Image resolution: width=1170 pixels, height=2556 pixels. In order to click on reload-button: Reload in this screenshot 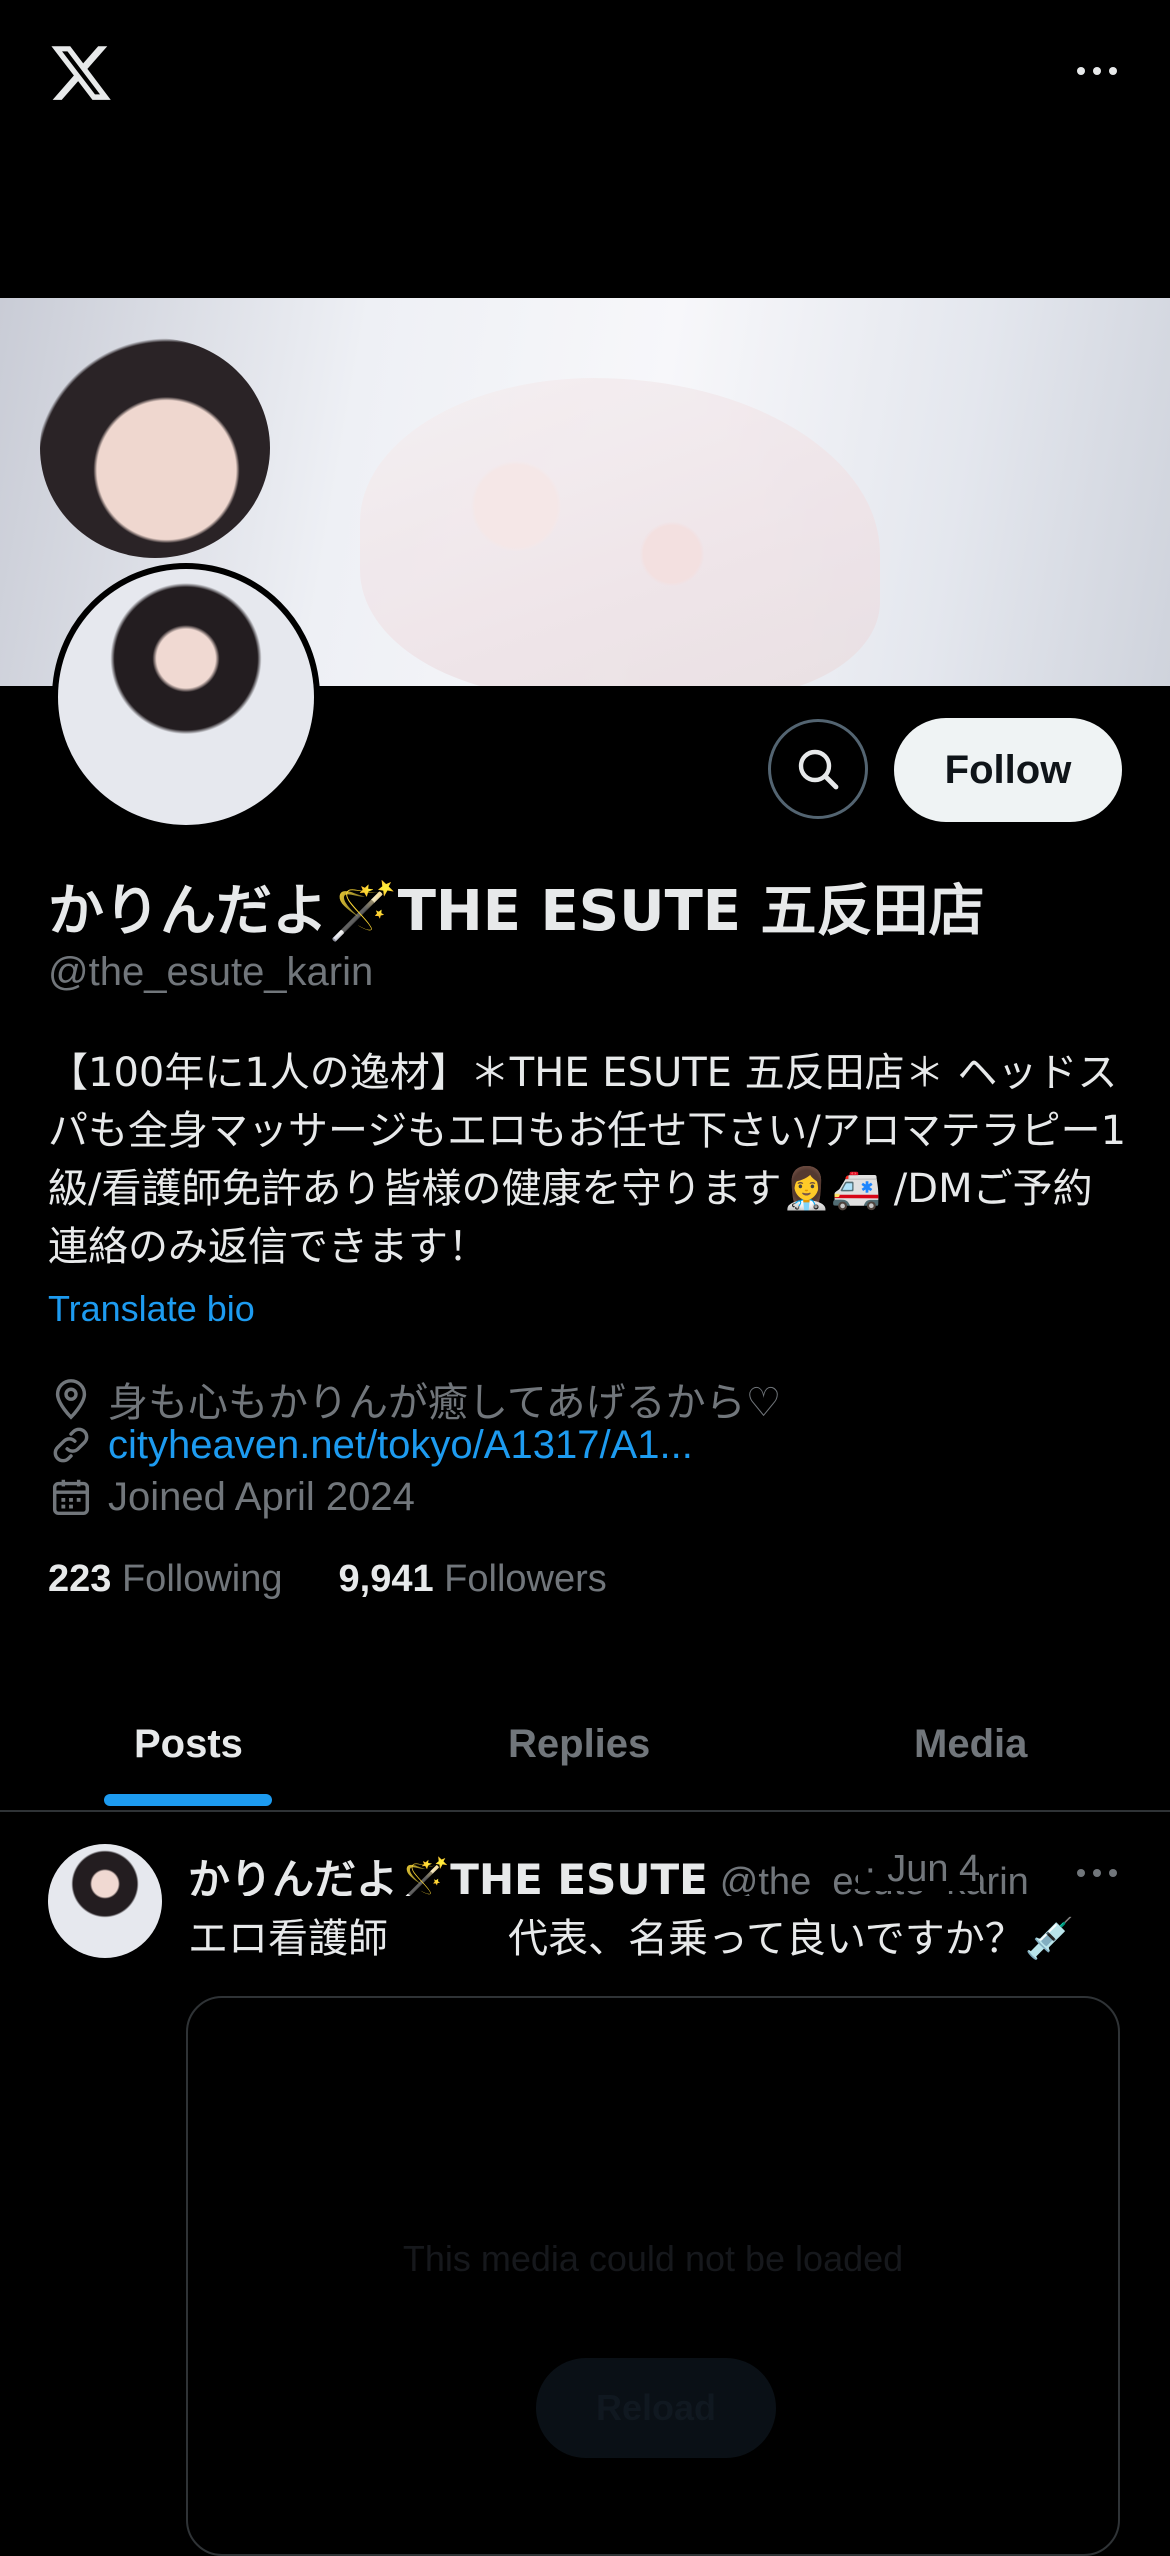, I will do `click(656, 2408)`.